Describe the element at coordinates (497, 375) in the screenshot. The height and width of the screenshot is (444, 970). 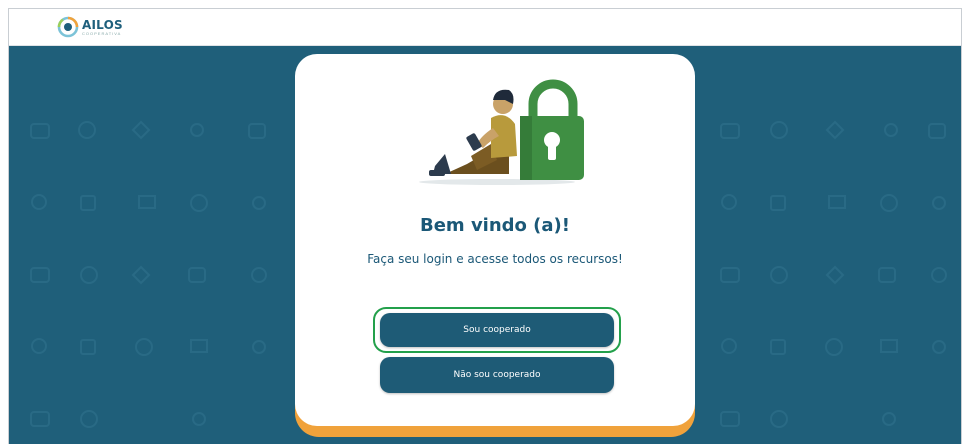
I see `nao-sou-cooperado-button: Não sou cooperado` at that location.